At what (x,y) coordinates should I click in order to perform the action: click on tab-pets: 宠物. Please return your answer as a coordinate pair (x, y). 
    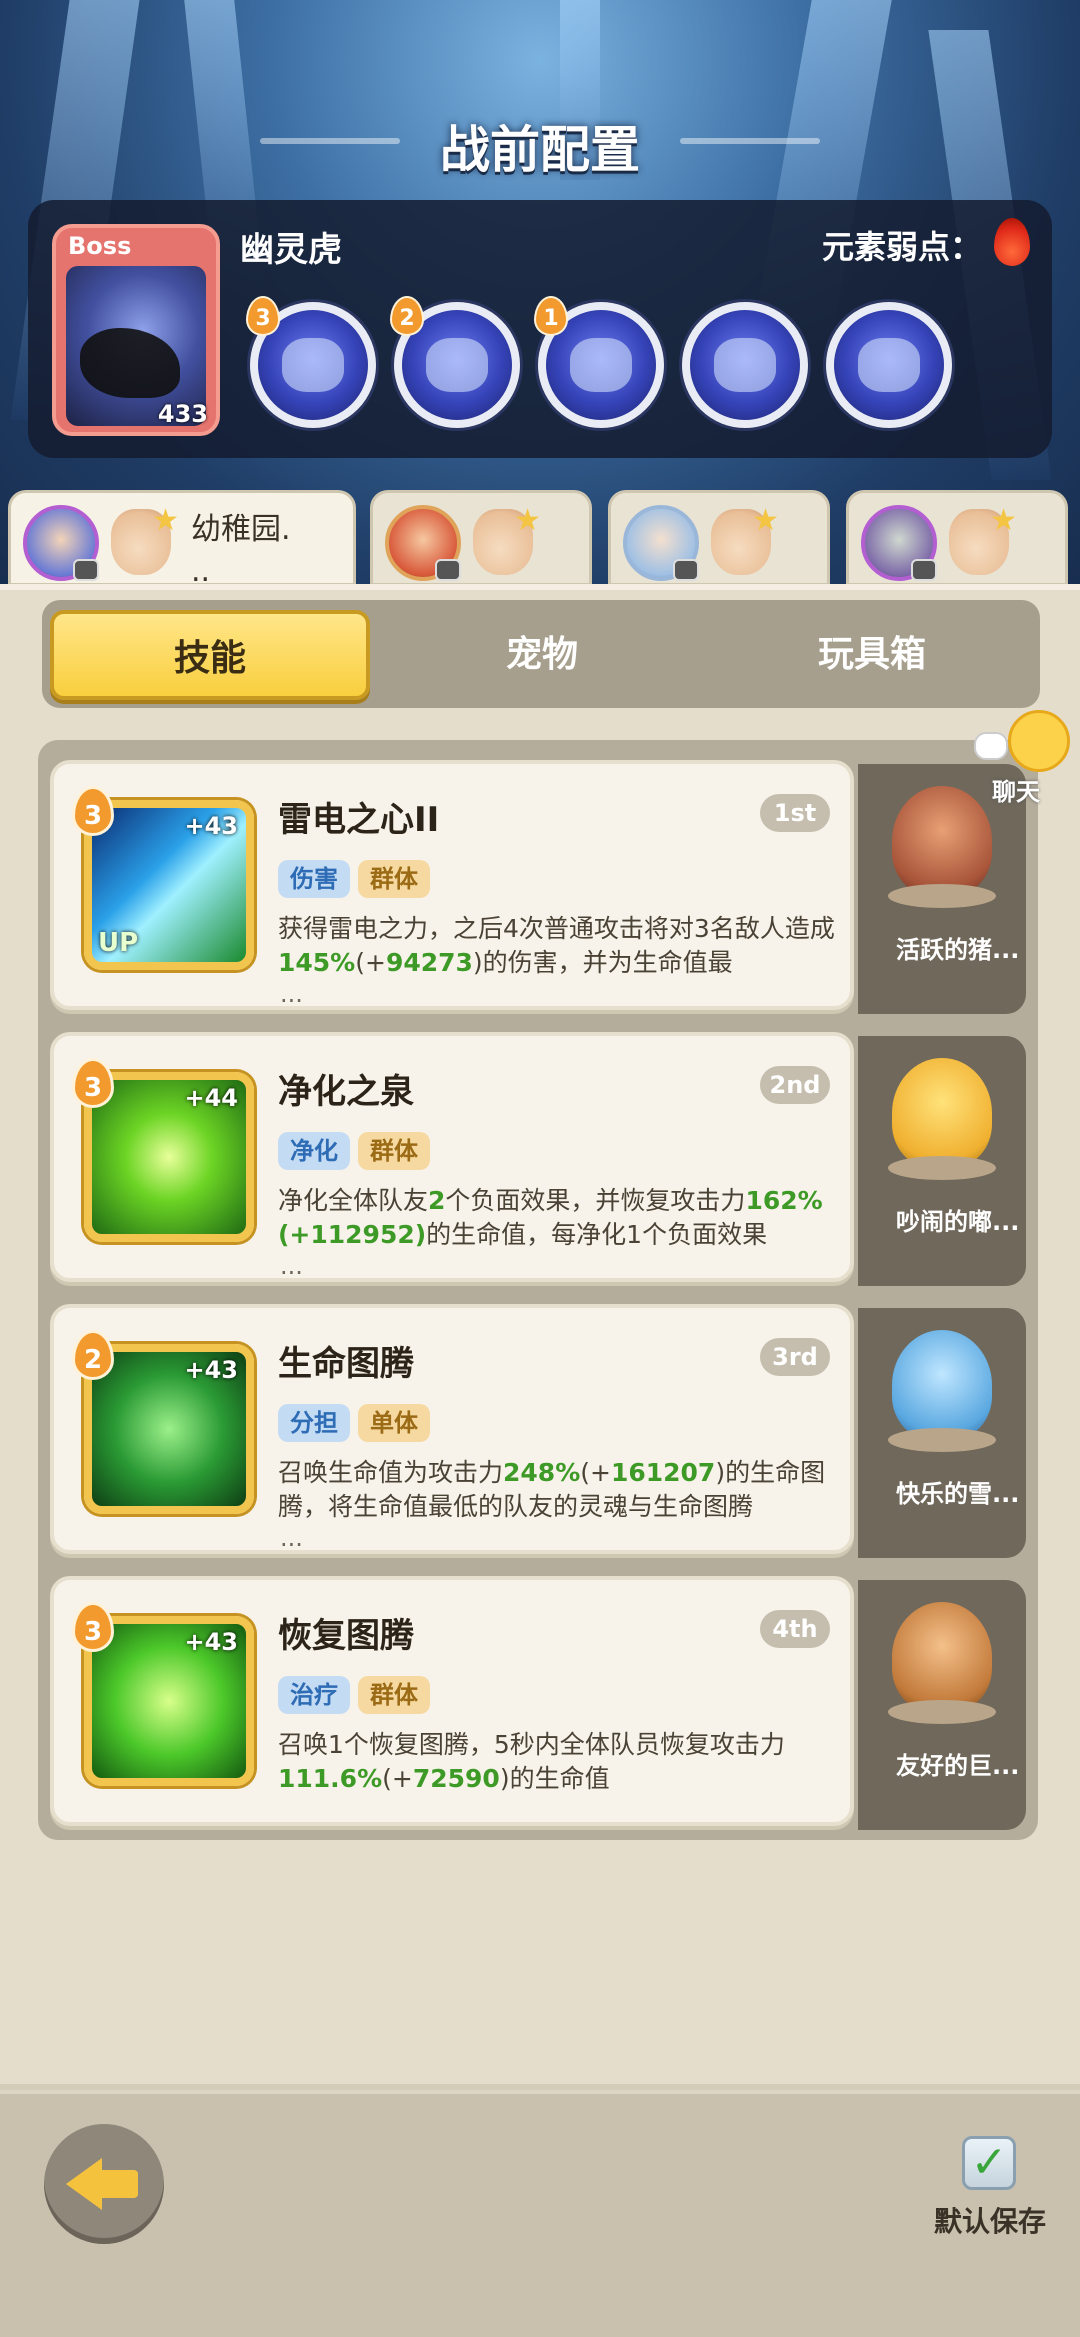
    Looking at the image, I should click on (542, 655).